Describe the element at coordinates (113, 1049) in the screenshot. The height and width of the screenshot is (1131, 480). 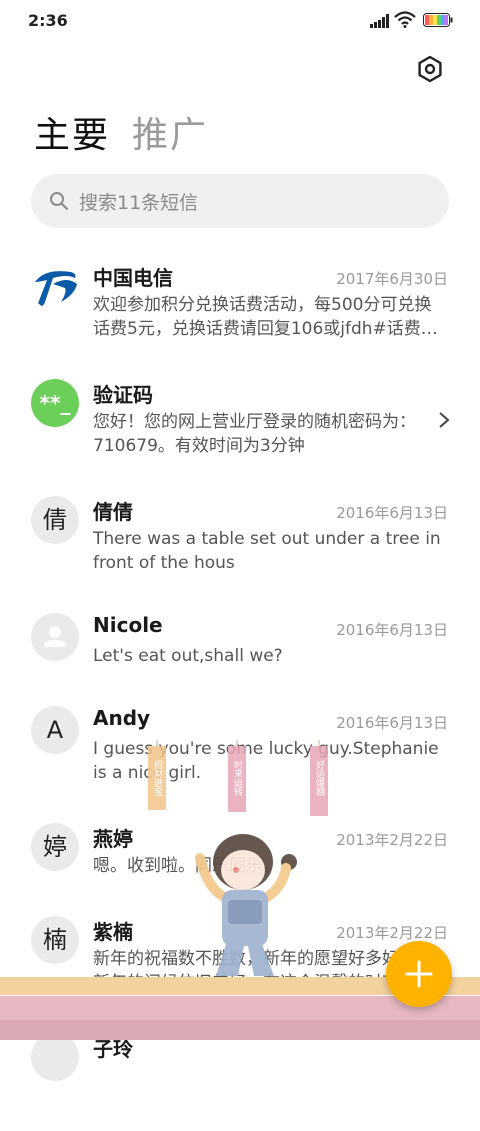
I see `contact-name: 子玲` at that location.